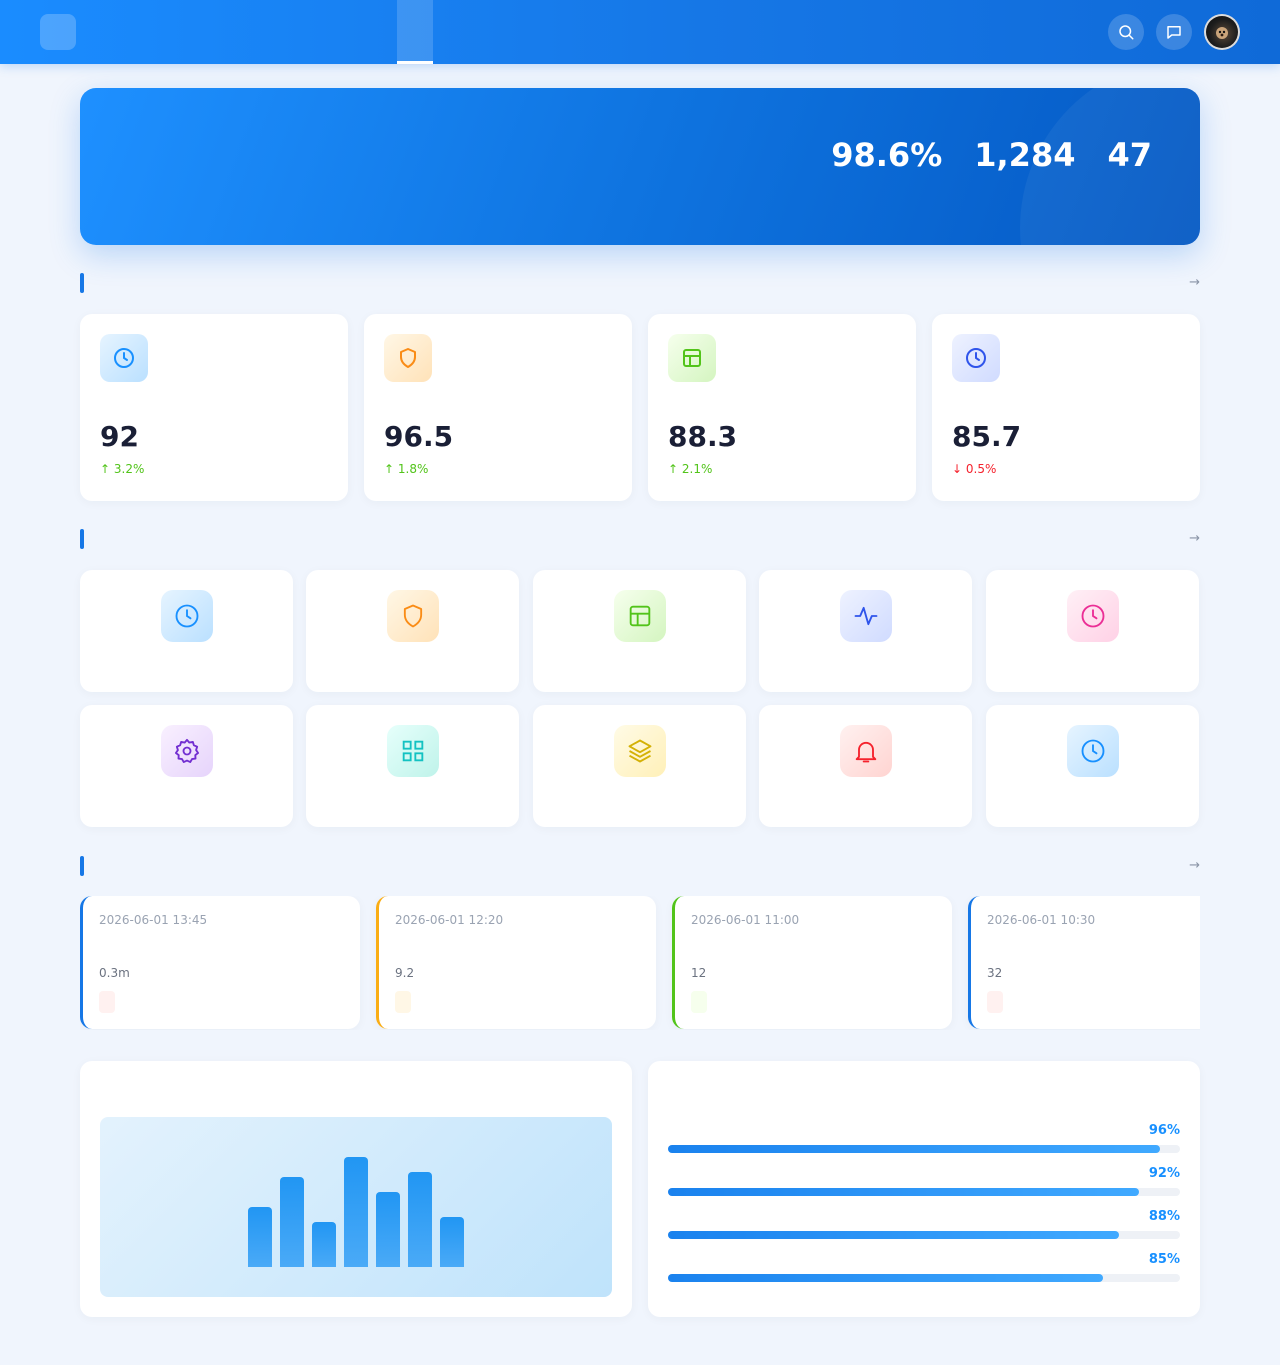 The height and width of the screenshot is (1365, 1280). I want to click on hero-stat-value: 47, so click(1129, 155).